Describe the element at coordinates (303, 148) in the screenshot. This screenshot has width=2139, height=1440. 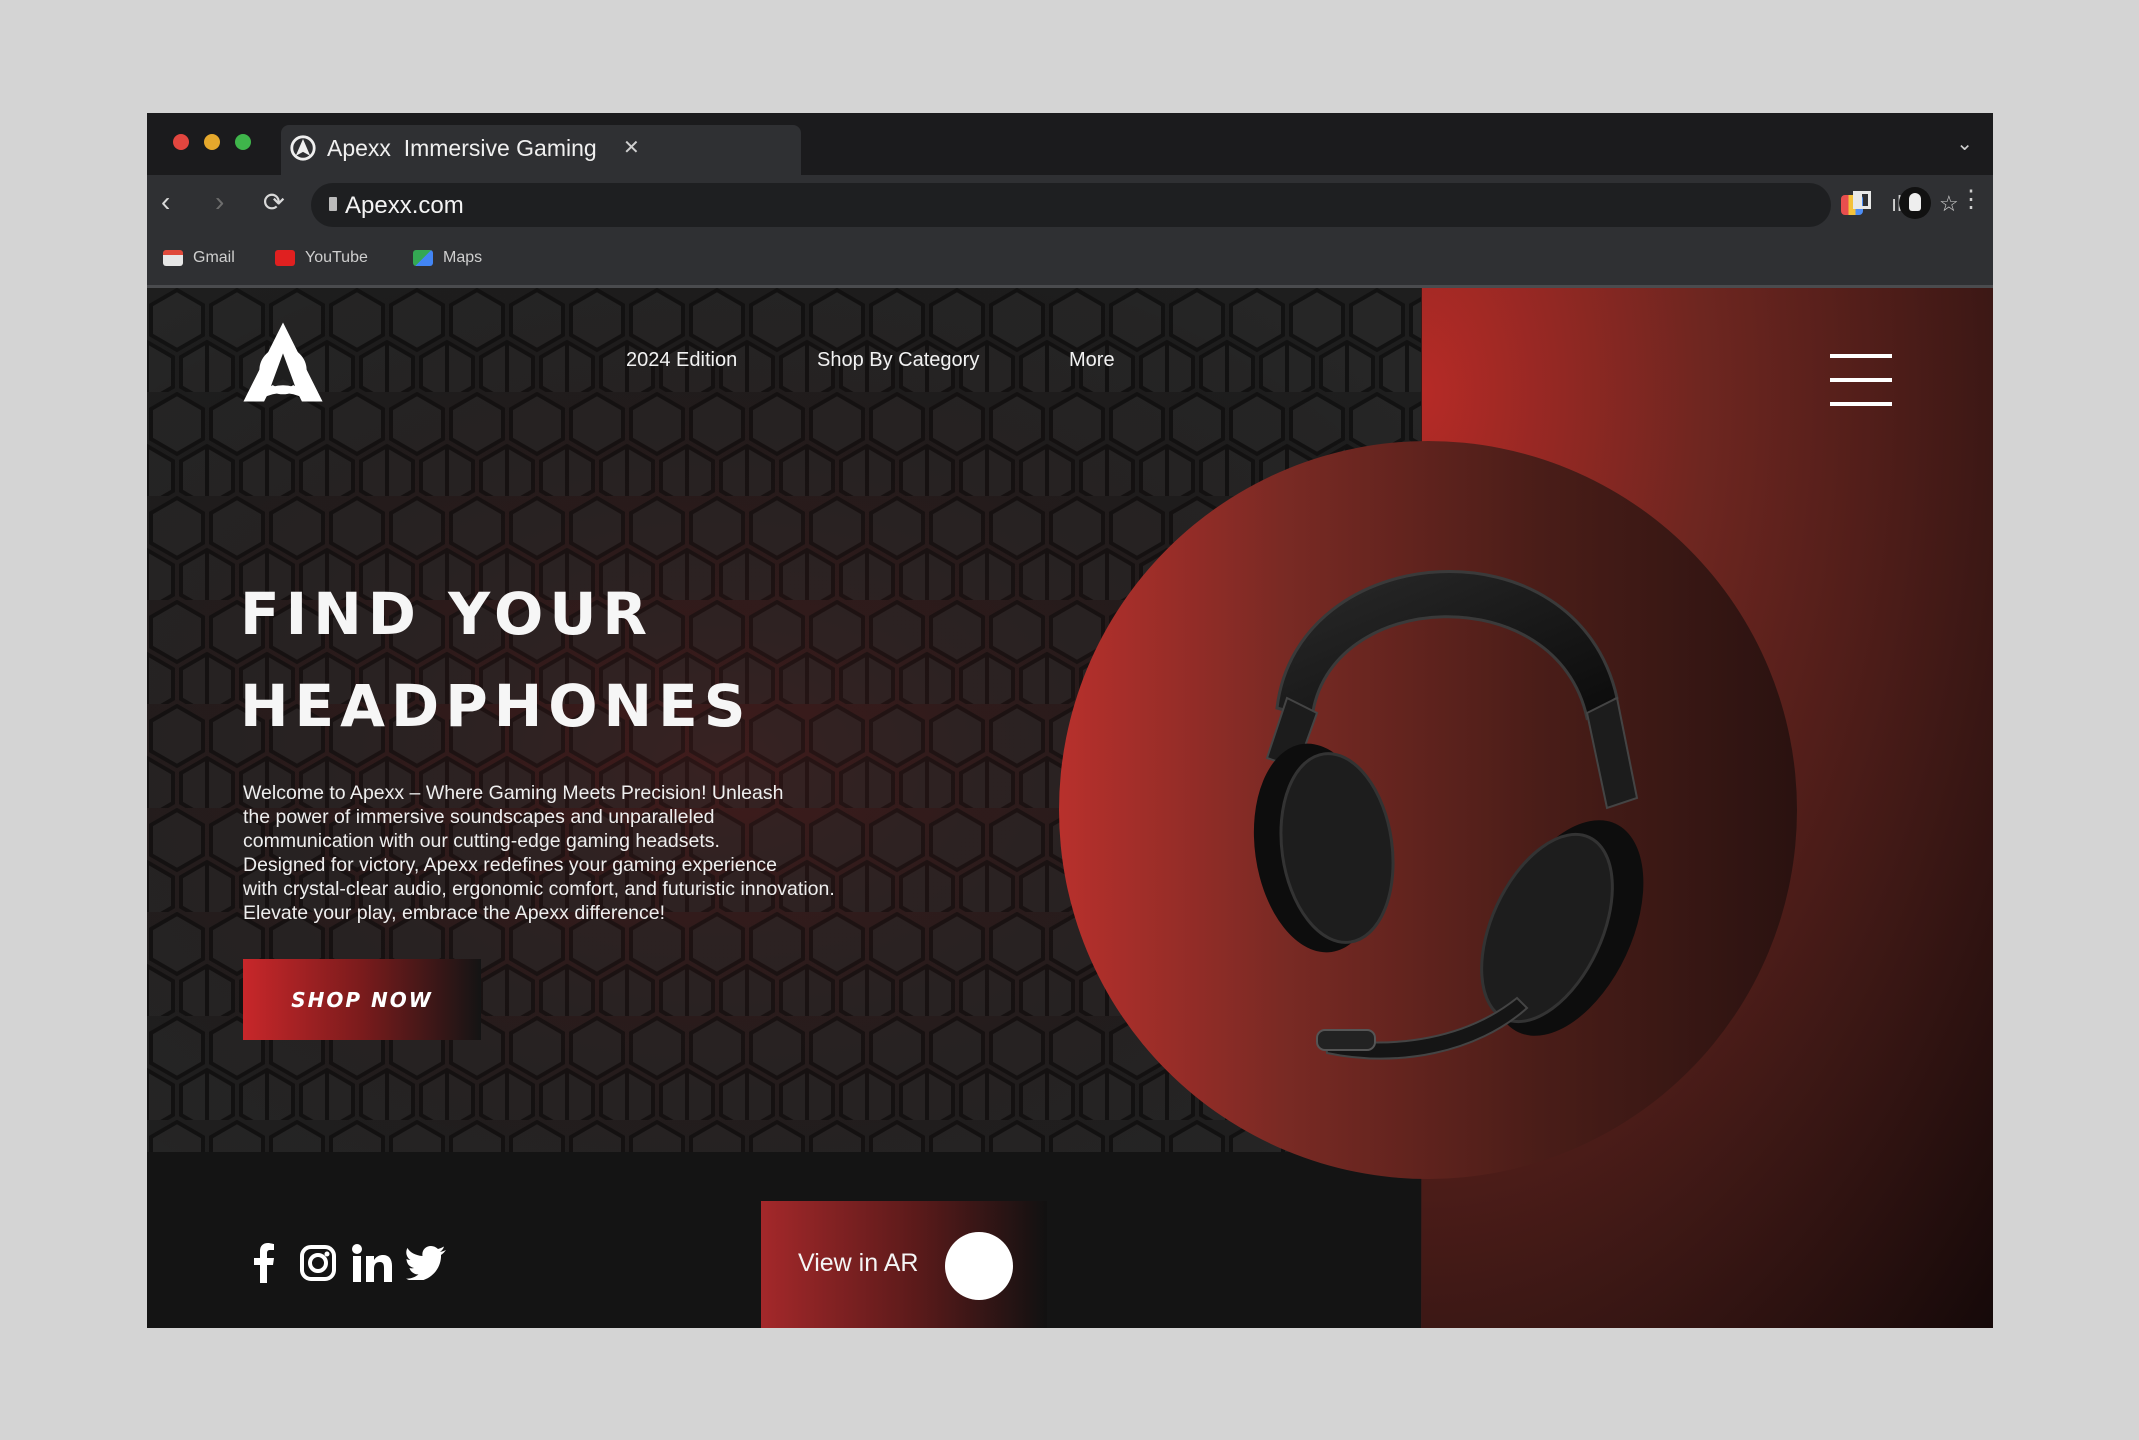
I see `apexx-favicon-icon` at that location.